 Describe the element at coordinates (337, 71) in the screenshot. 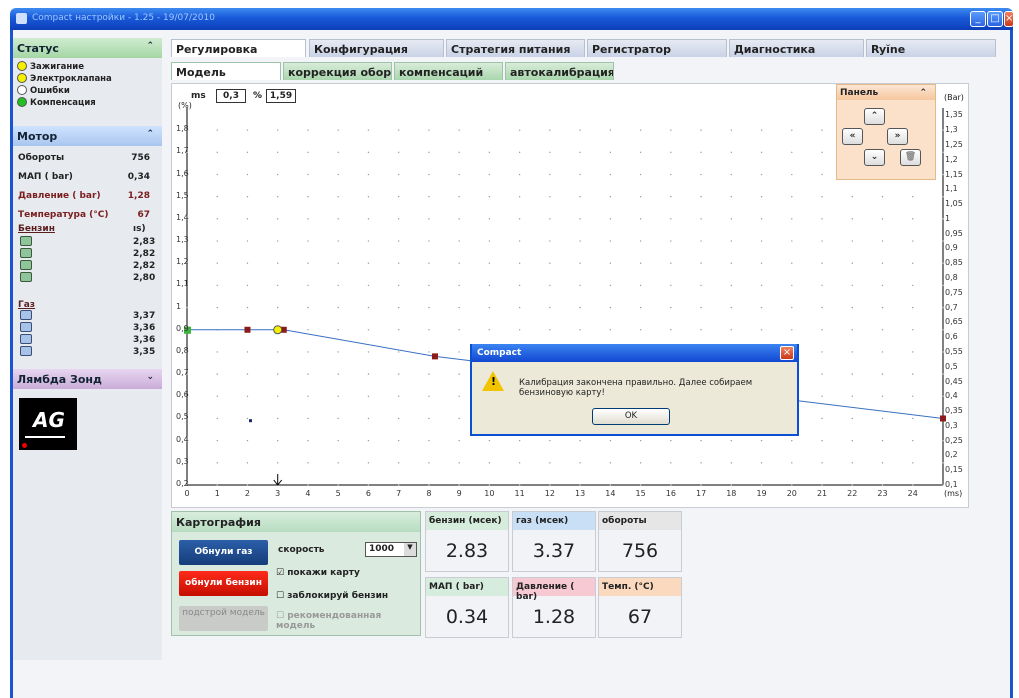

I see `subtab-1: коррекция оборотов` at that location.